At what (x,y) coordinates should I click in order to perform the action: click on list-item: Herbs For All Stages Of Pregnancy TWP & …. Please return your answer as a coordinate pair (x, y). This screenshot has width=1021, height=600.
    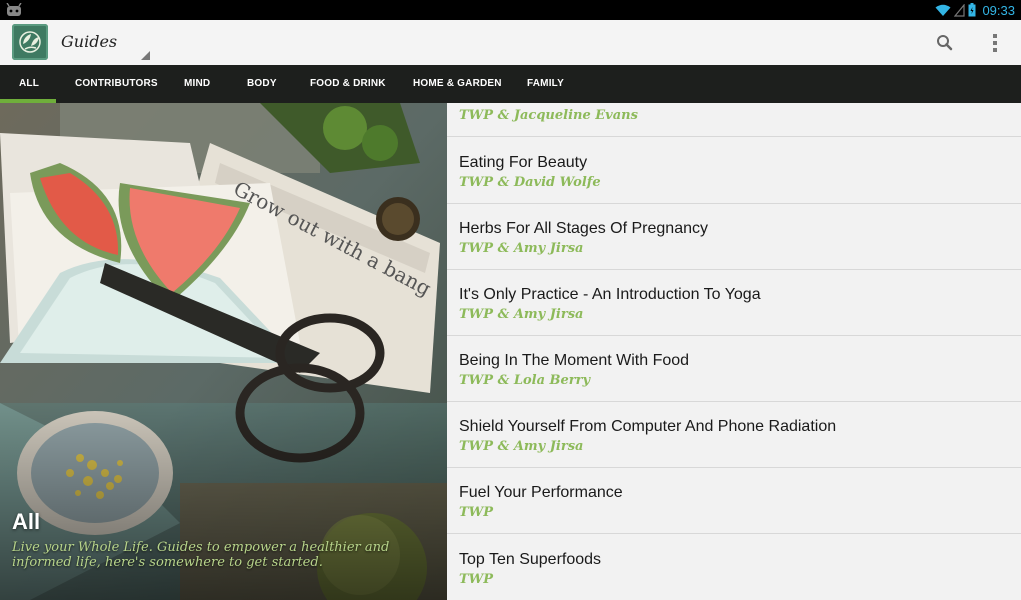
    Looking at the image, I should click on (734, 236).